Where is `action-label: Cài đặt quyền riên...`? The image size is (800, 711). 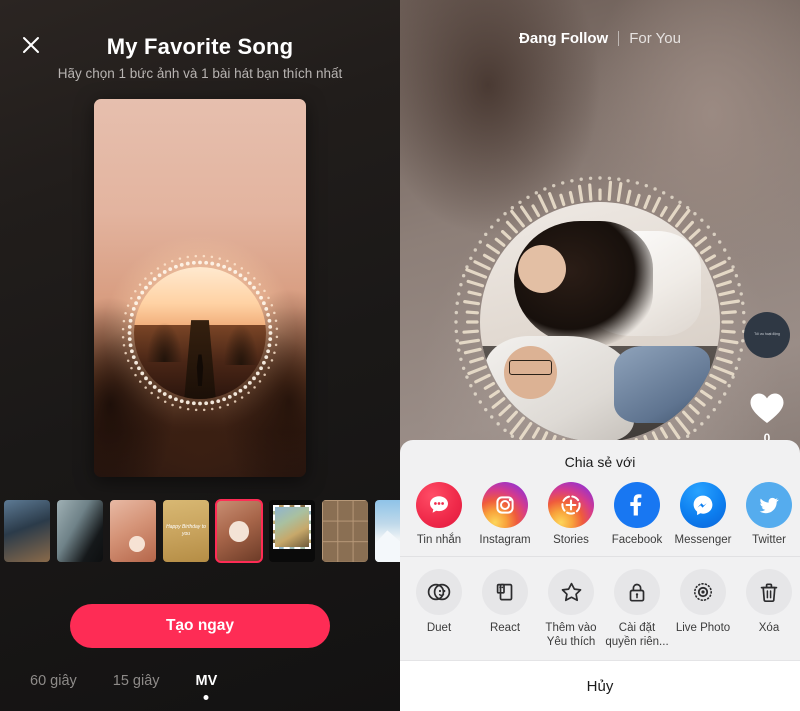
action-label: Cài đặt quyền riên... is located at coordinates (637, 635).